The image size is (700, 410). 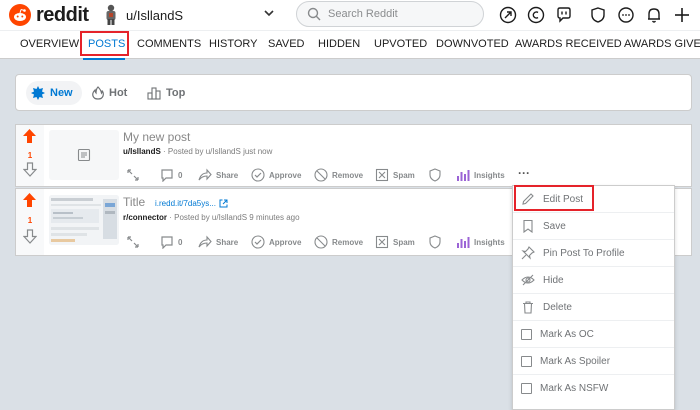 What do you see at coordinates (554, 226) in the screenshot?
I see `menu-save-label: Save` at bounding box center [554, 226].